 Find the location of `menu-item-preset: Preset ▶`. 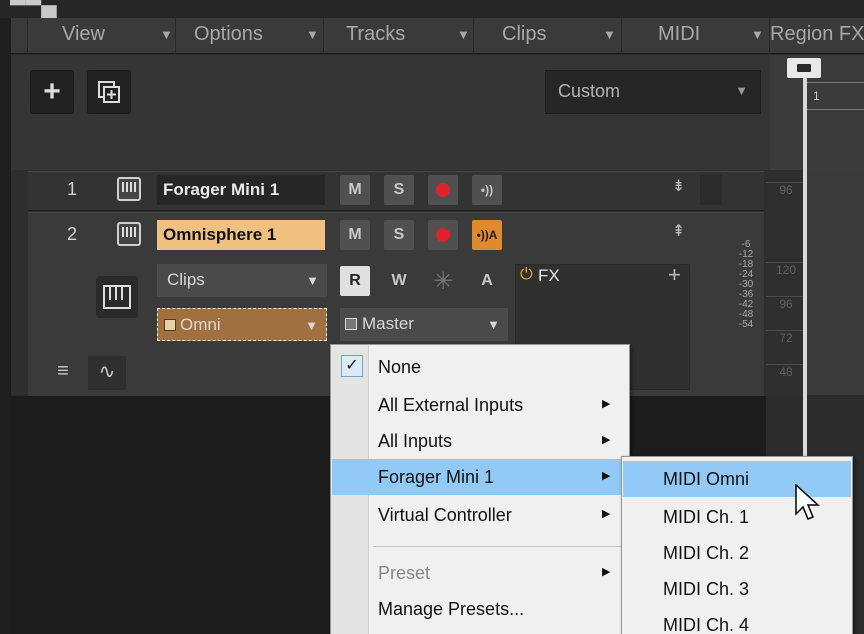

menu-item-preset: Preset ▶ is located at coordinates (480, 573).